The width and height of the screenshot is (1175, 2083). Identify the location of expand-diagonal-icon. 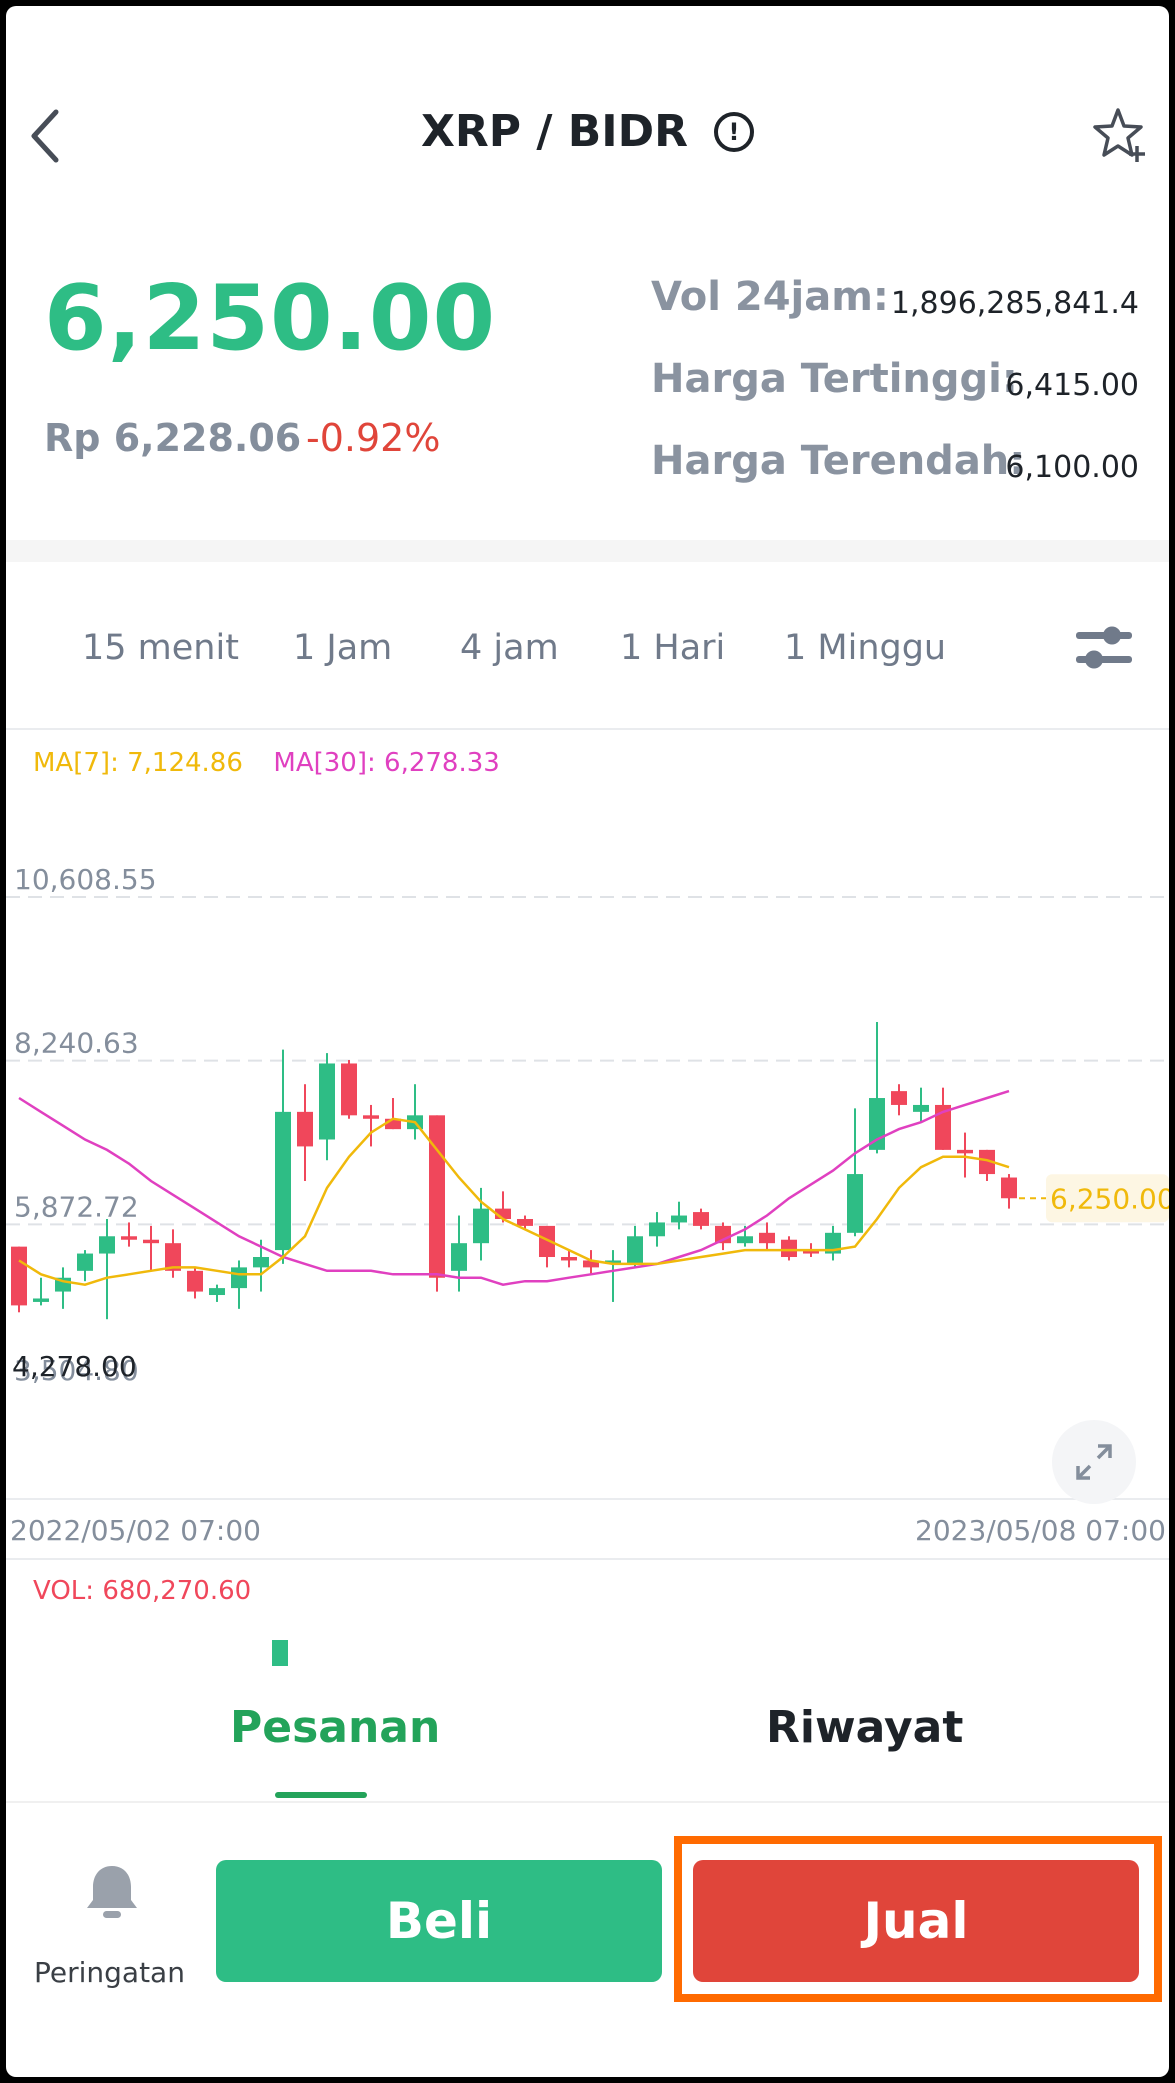
(1094, 1462).